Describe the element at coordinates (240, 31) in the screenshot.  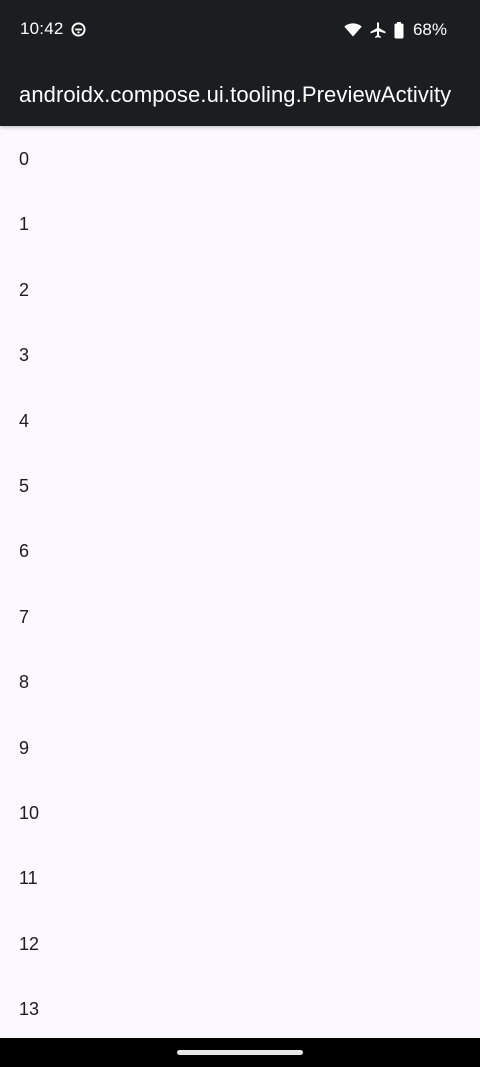
I see `status-bar: 10:42 68%` at that location.